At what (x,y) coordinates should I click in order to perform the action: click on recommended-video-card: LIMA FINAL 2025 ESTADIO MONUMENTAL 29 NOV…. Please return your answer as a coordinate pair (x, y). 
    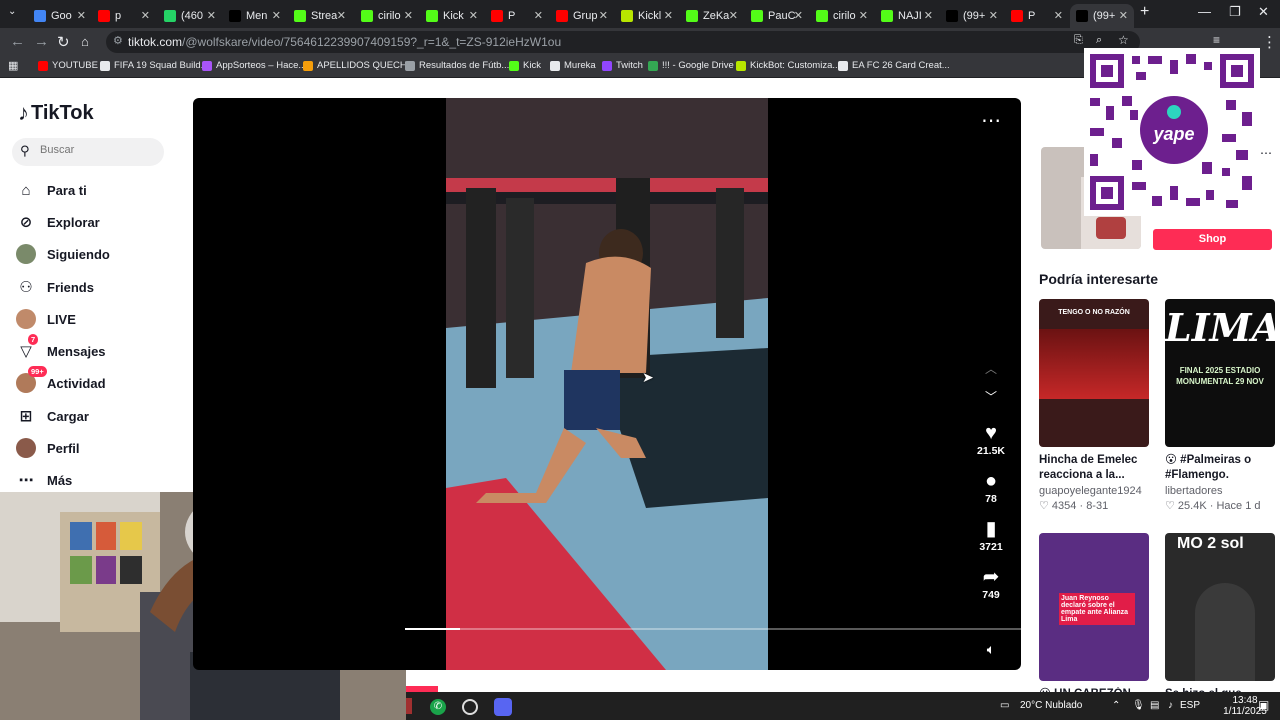
    Looking at the image, I should click on (1220, 405).